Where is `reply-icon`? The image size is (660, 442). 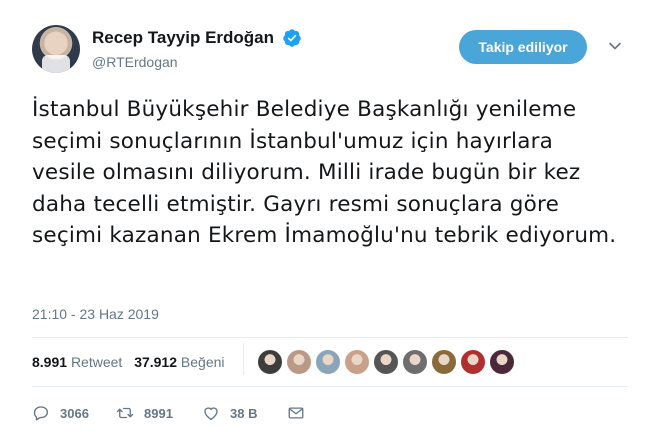 reply-icon is located at coordinates (41, 413).